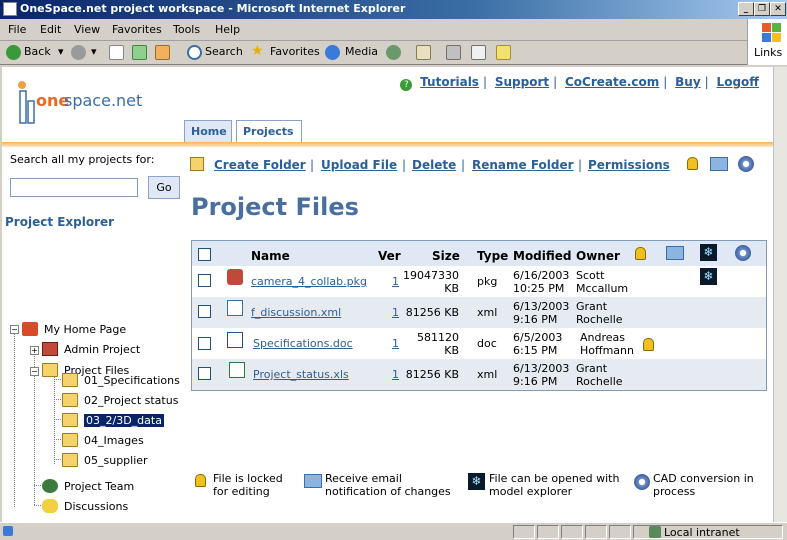 The image size is (787, 540). I want to click on lock-icon, so click(692, 163).